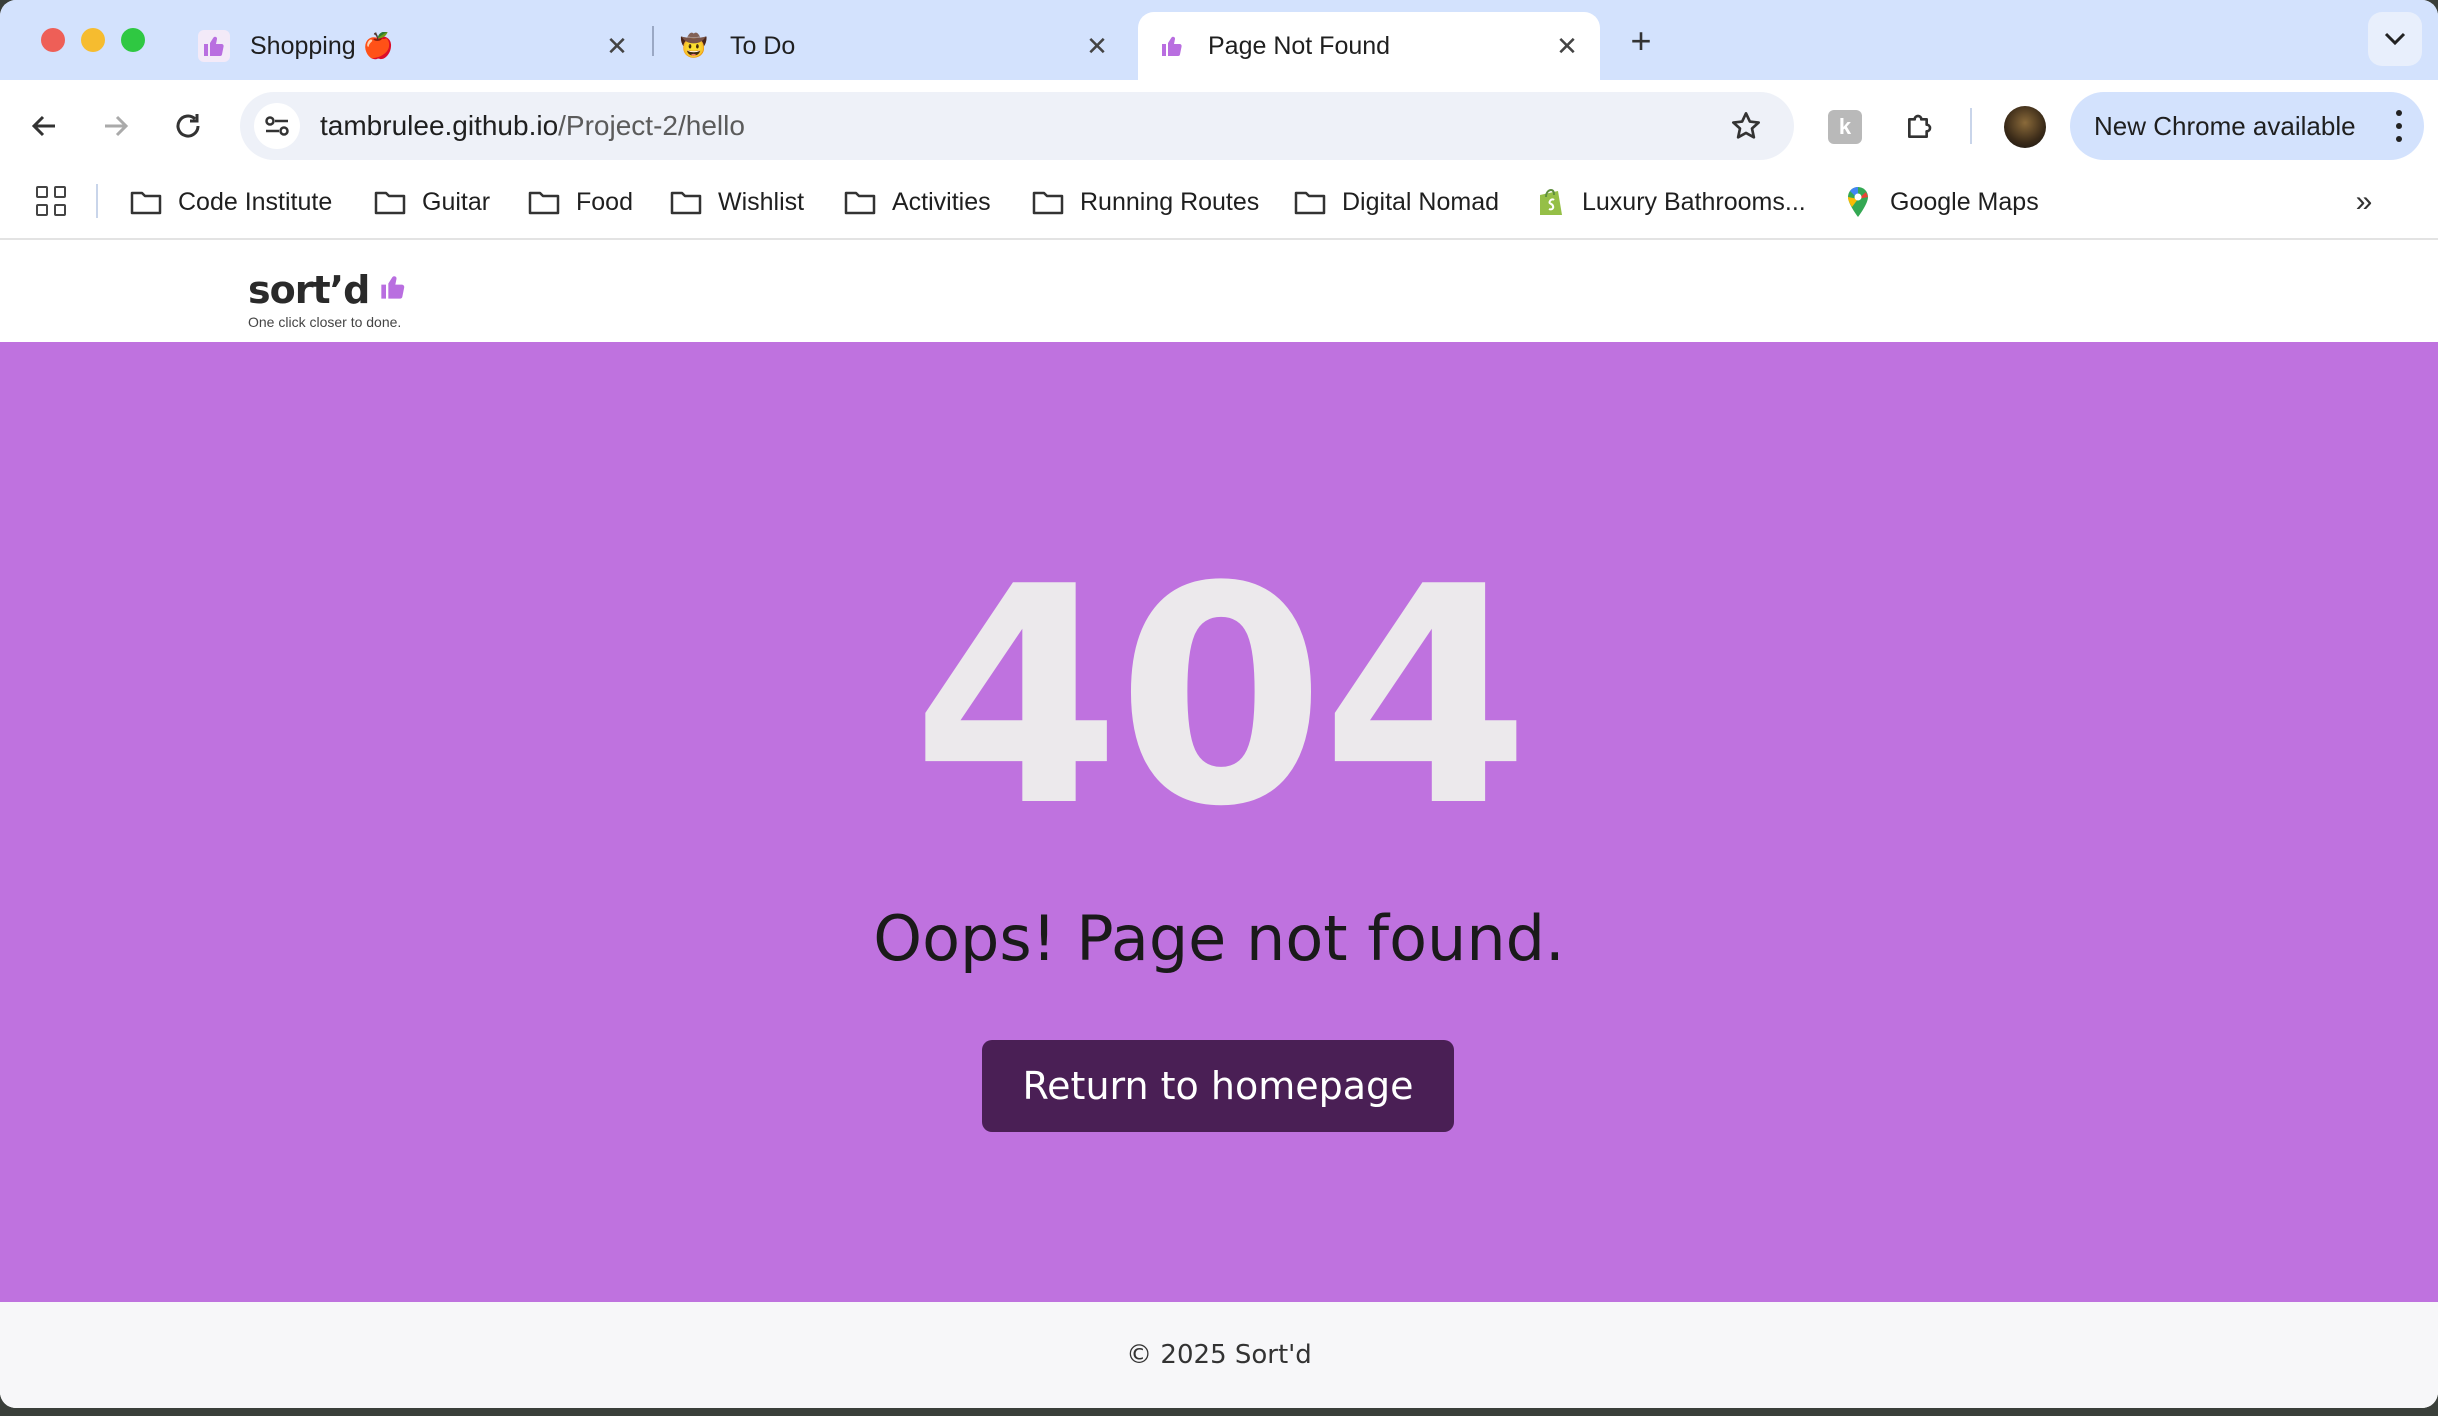 The height and width of the screenshot is (1416, 2438). I want to click on bookmark-wishlist: Wishlist, so click(737, 202).